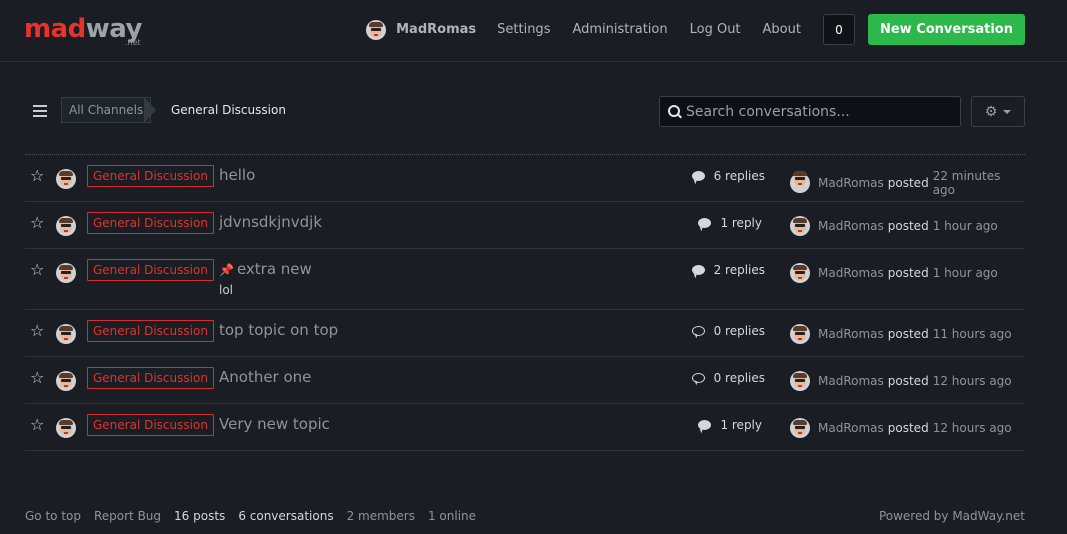 The width and height of the screenshot is (1067, 534). Describe the element at coordinates (265, 377) in the screenshot. I see `conversation-title: Another one` at that location.